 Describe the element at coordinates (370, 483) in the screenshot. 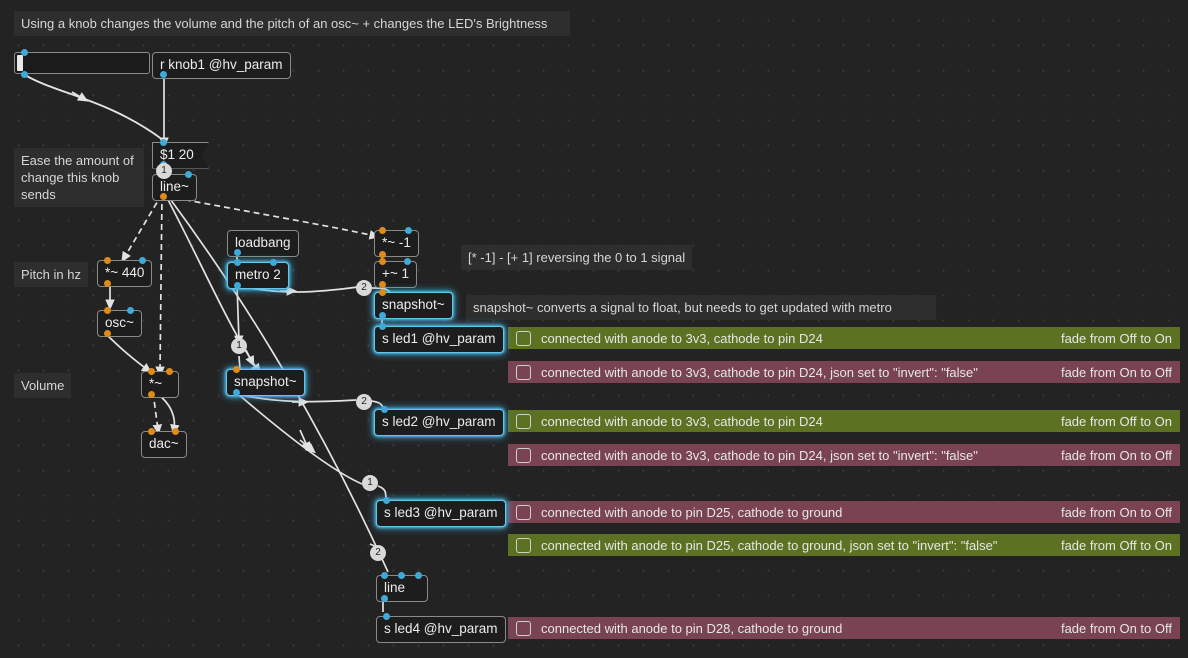

I see `connection-badge-5: 1` at that location.